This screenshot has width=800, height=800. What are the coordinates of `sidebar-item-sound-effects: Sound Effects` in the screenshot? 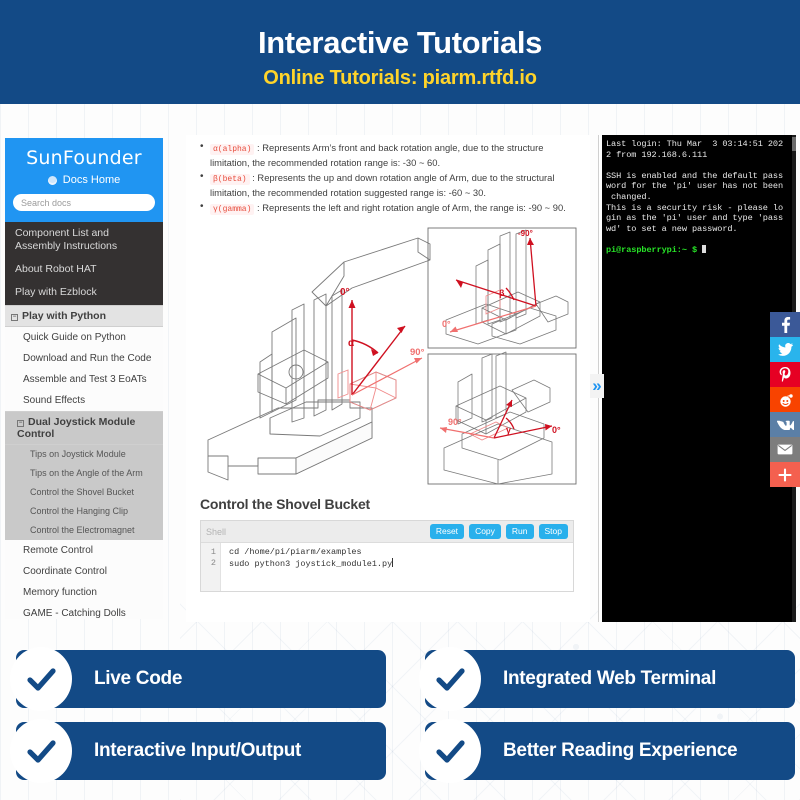 It's located at (84, 400).